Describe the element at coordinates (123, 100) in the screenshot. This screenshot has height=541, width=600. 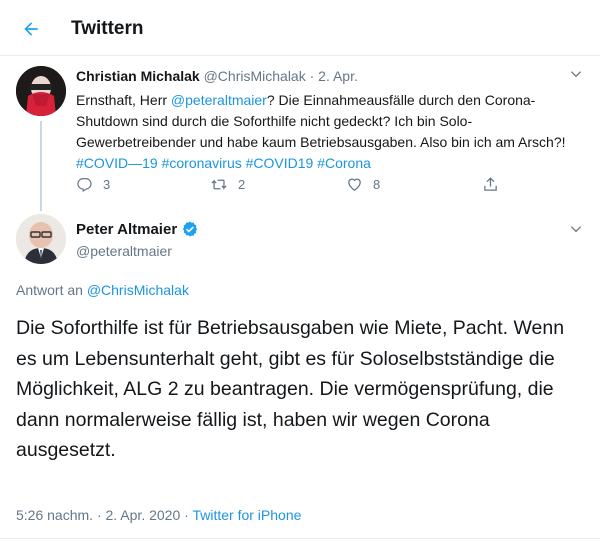
I see `tweet1-text-part1: Ernsthaft, Herr` at that location.